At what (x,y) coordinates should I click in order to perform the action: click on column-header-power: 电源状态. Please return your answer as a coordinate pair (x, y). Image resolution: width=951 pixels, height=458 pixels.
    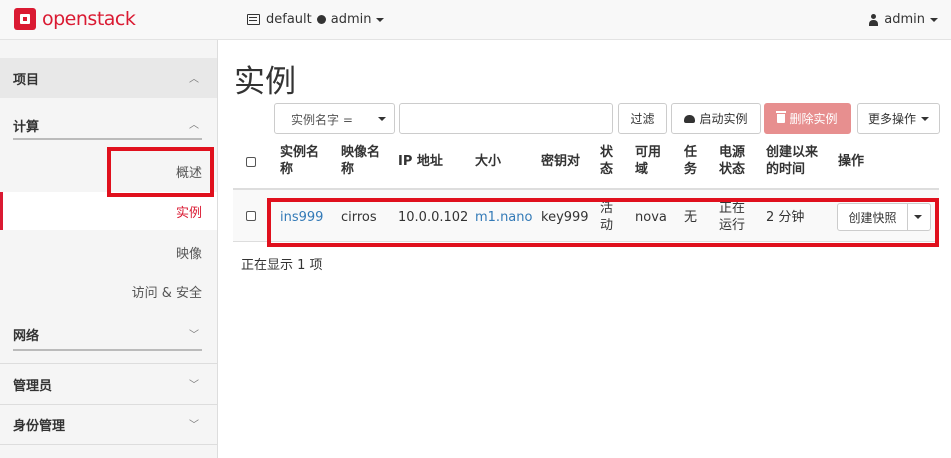
    Looking at the image, I should click on (734, 161).